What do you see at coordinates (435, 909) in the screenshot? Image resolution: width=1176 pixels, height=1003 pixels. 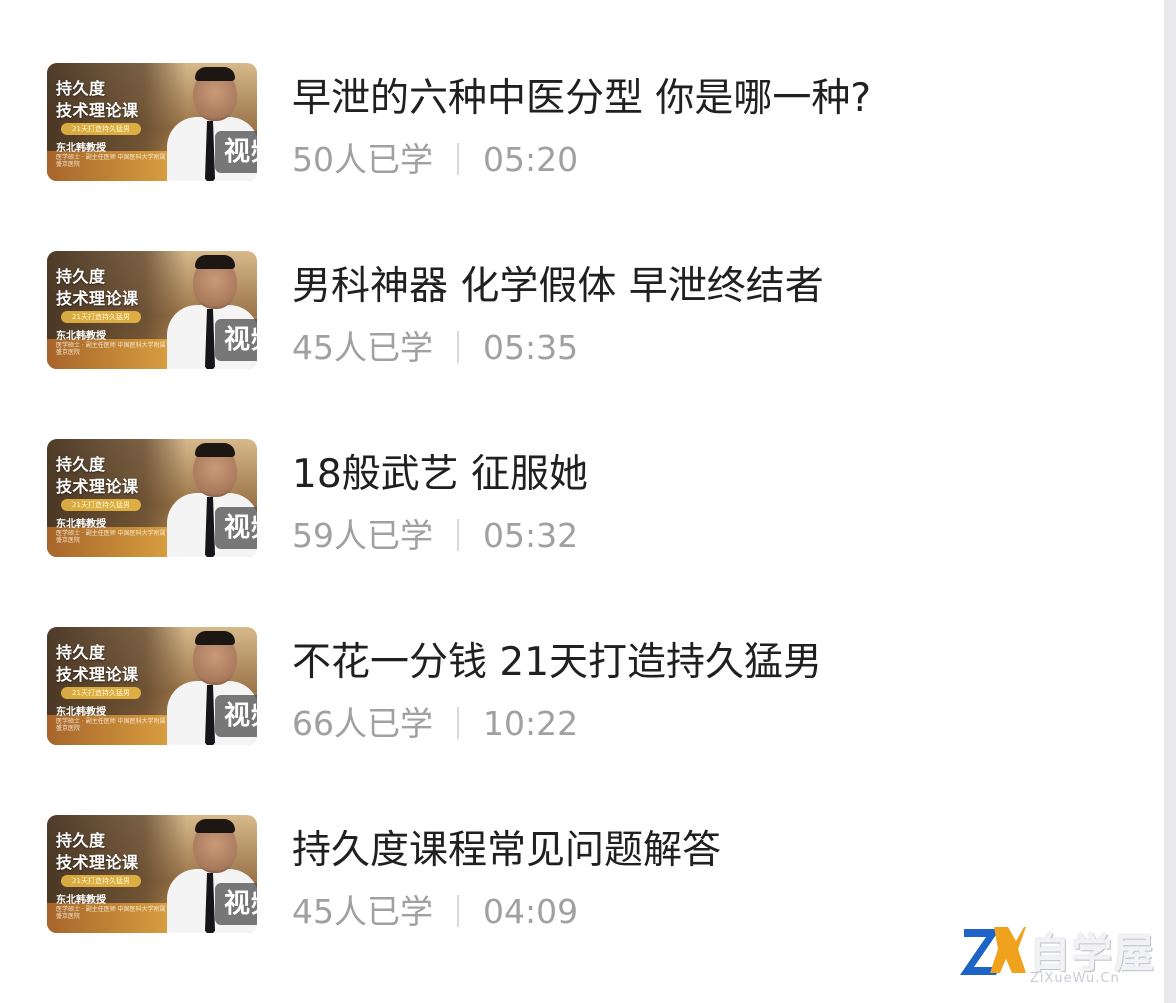 I see `course-meta: 45人已学 04:09` at bounding box center [435, 909].